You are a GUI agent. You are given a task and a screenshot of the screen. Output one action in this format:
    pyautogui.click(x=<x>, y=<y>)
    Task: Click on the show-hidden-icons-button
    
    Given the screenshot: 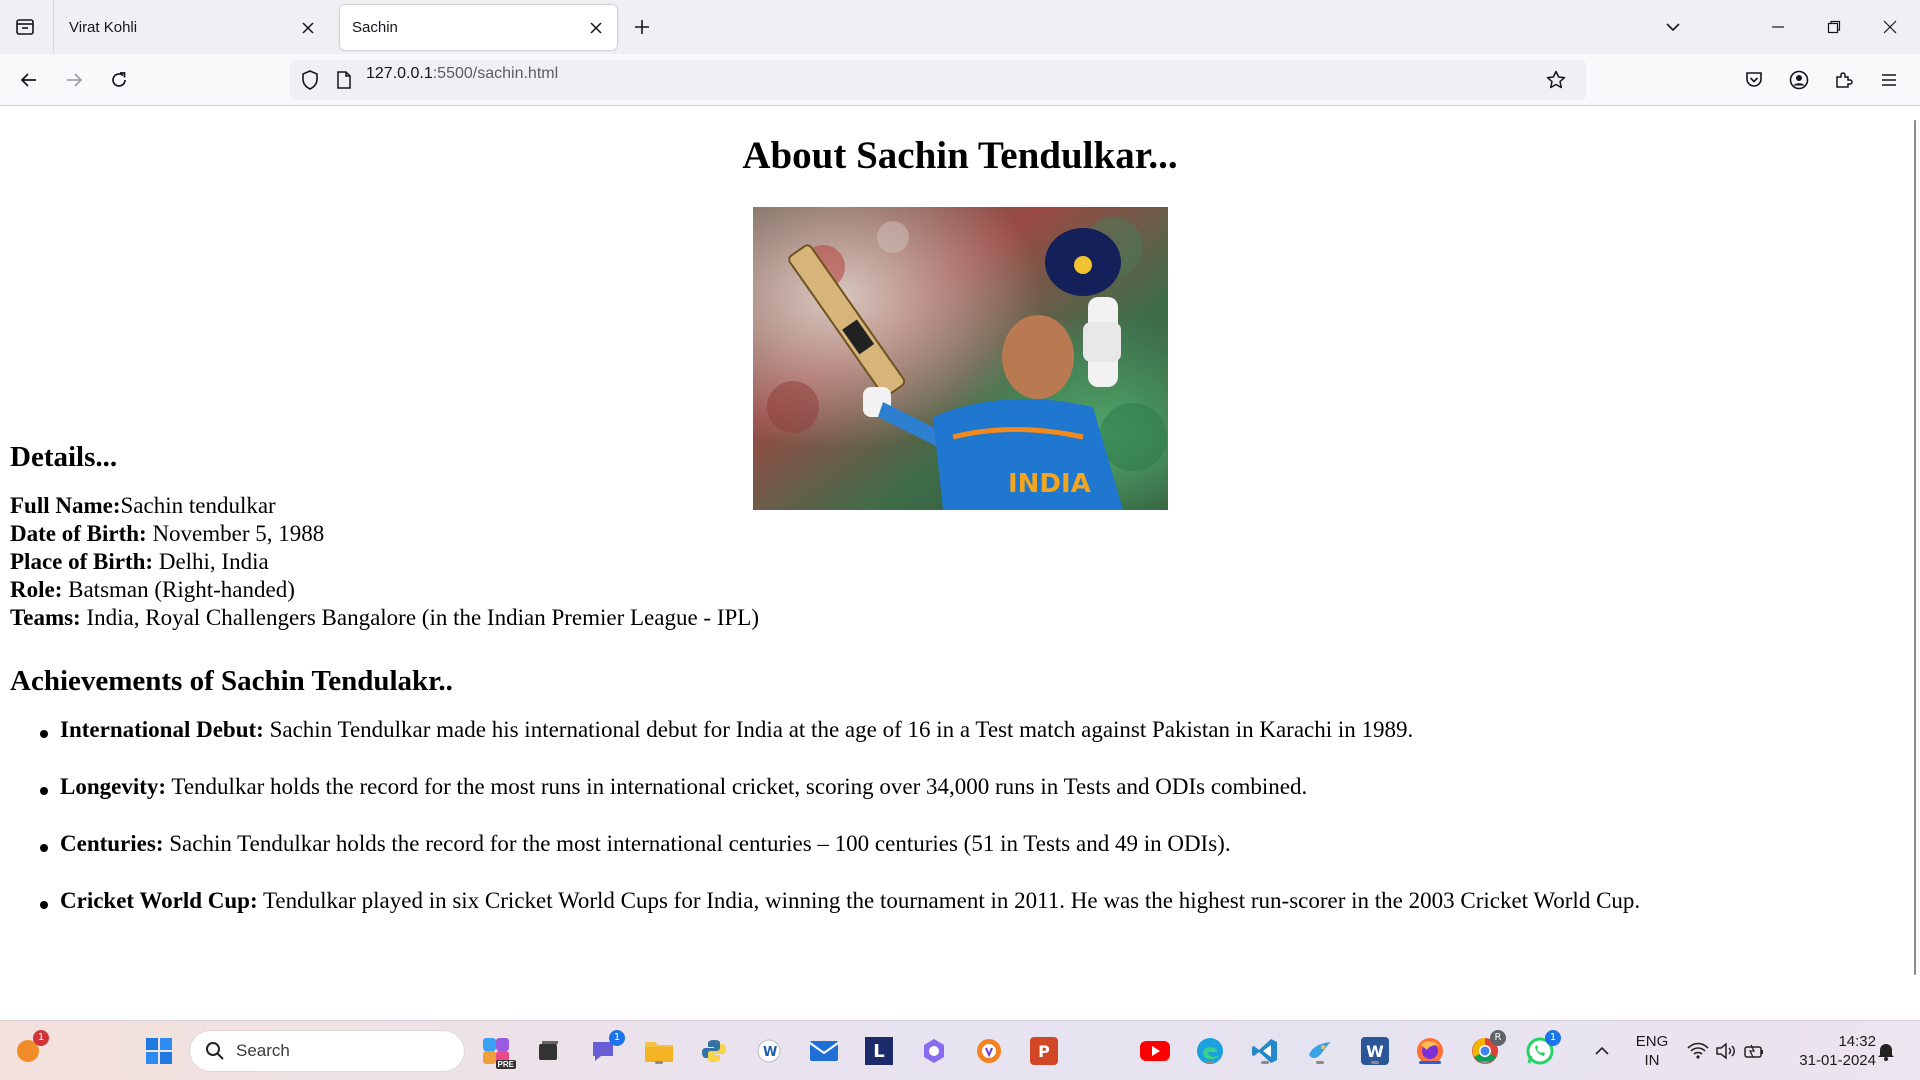 What is the action you would take?
    pyautogui.click(x=1602, y=1051)
    